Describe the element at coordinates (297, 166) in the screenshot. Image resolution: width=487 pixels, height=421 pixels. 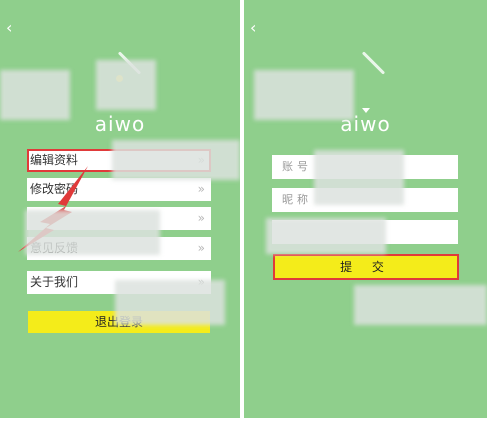
I see `account-label: 账号` at that location.